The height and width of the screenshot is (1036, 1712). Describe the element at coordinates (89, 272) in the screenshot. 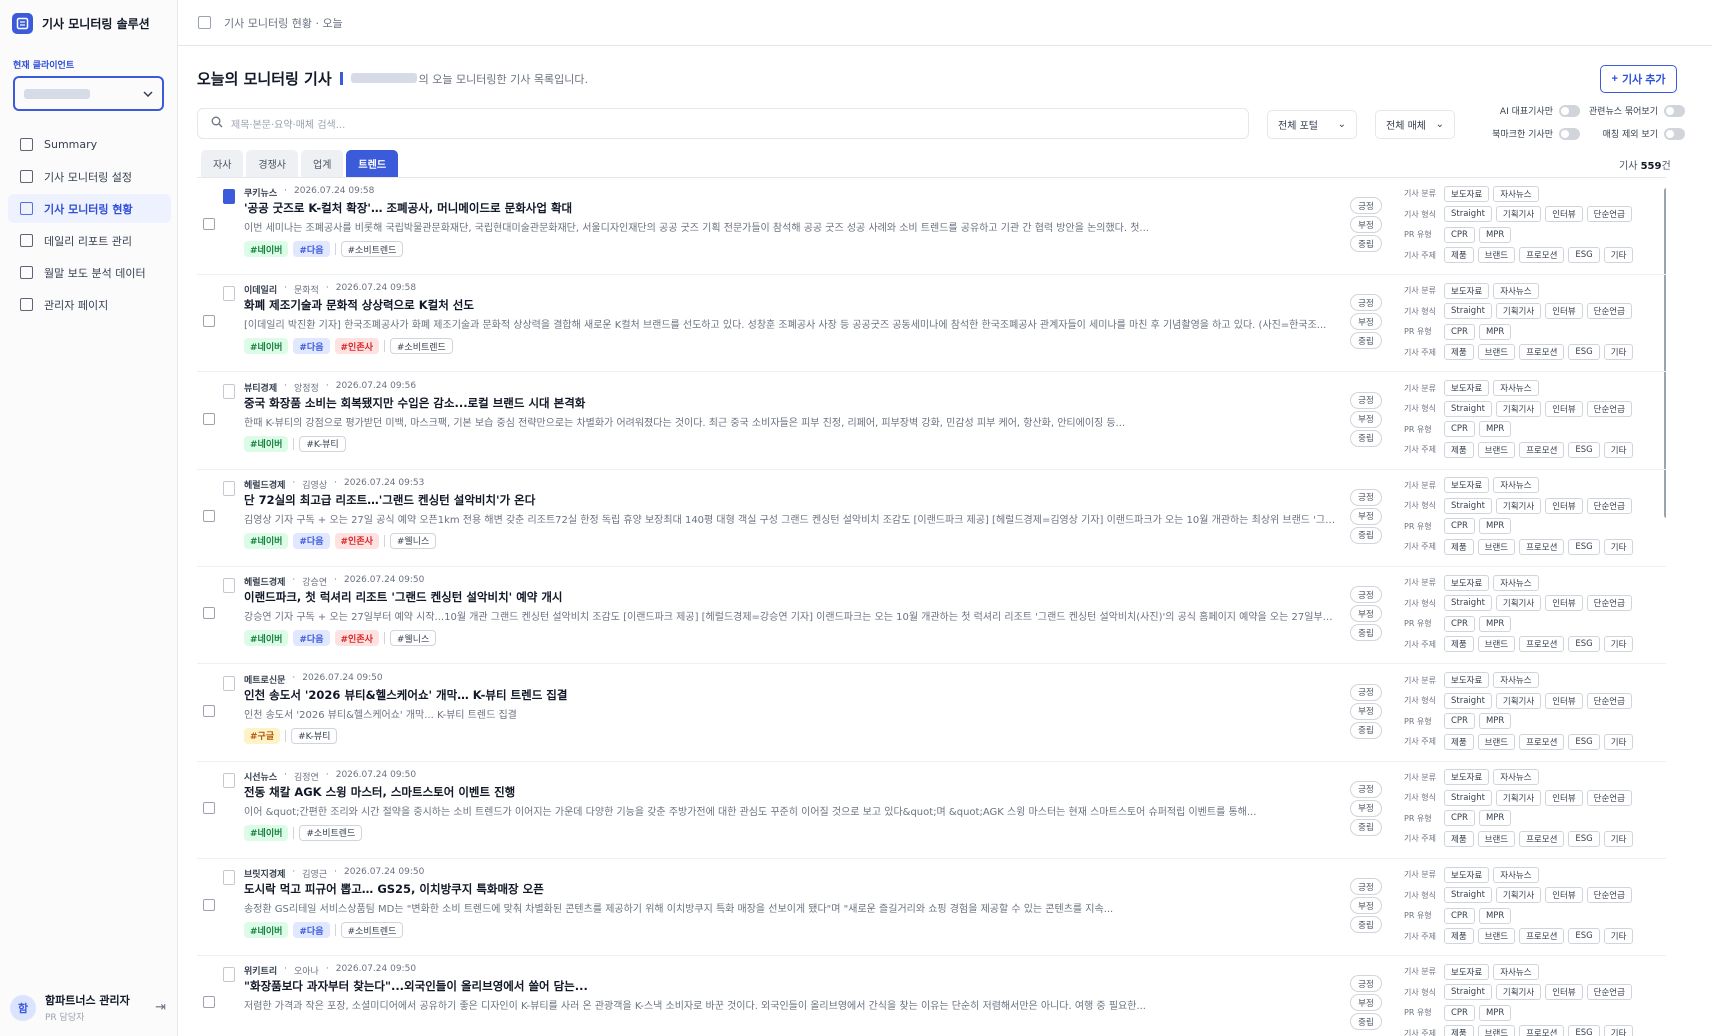

I see `sidebar-item-4: 월말 보도 분석 데이터` at that location.